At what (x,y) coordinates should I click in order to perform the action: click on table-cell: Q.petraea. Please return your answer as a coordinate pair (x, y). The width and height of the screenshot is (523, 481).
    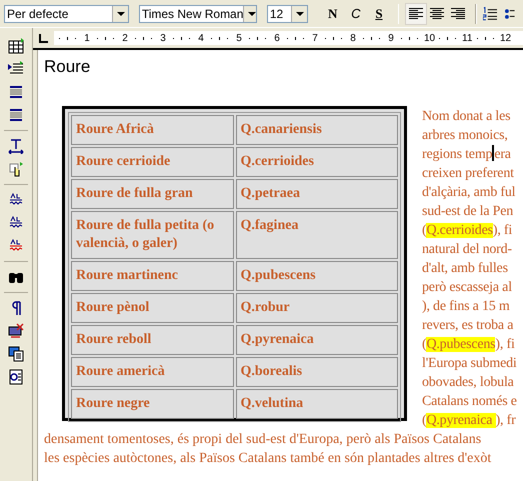
    Looking at the image, I should click on (317, 194).